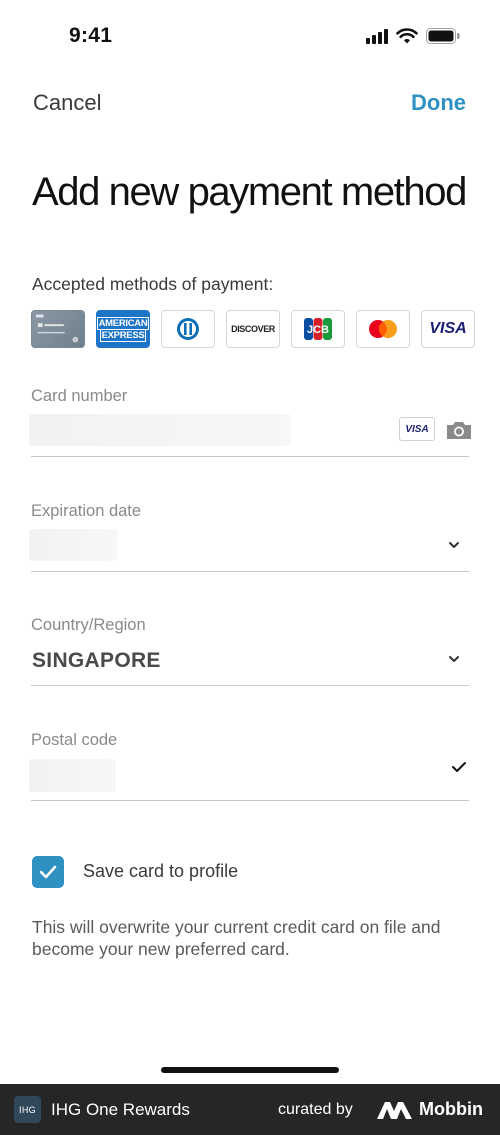 The image size is (500, 1135). Describe the element at coordinates (407, 36) in the screenshot. I see `wifi-icon` at that location.